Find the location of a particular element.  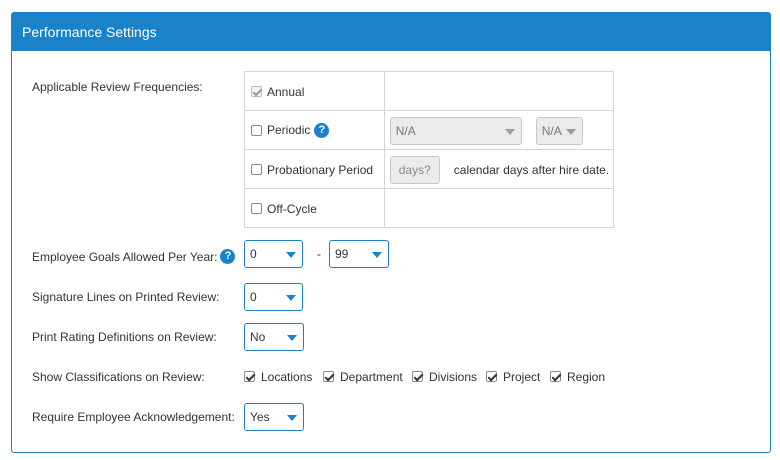

locations-checkbox is located at coordinates (249, 377).